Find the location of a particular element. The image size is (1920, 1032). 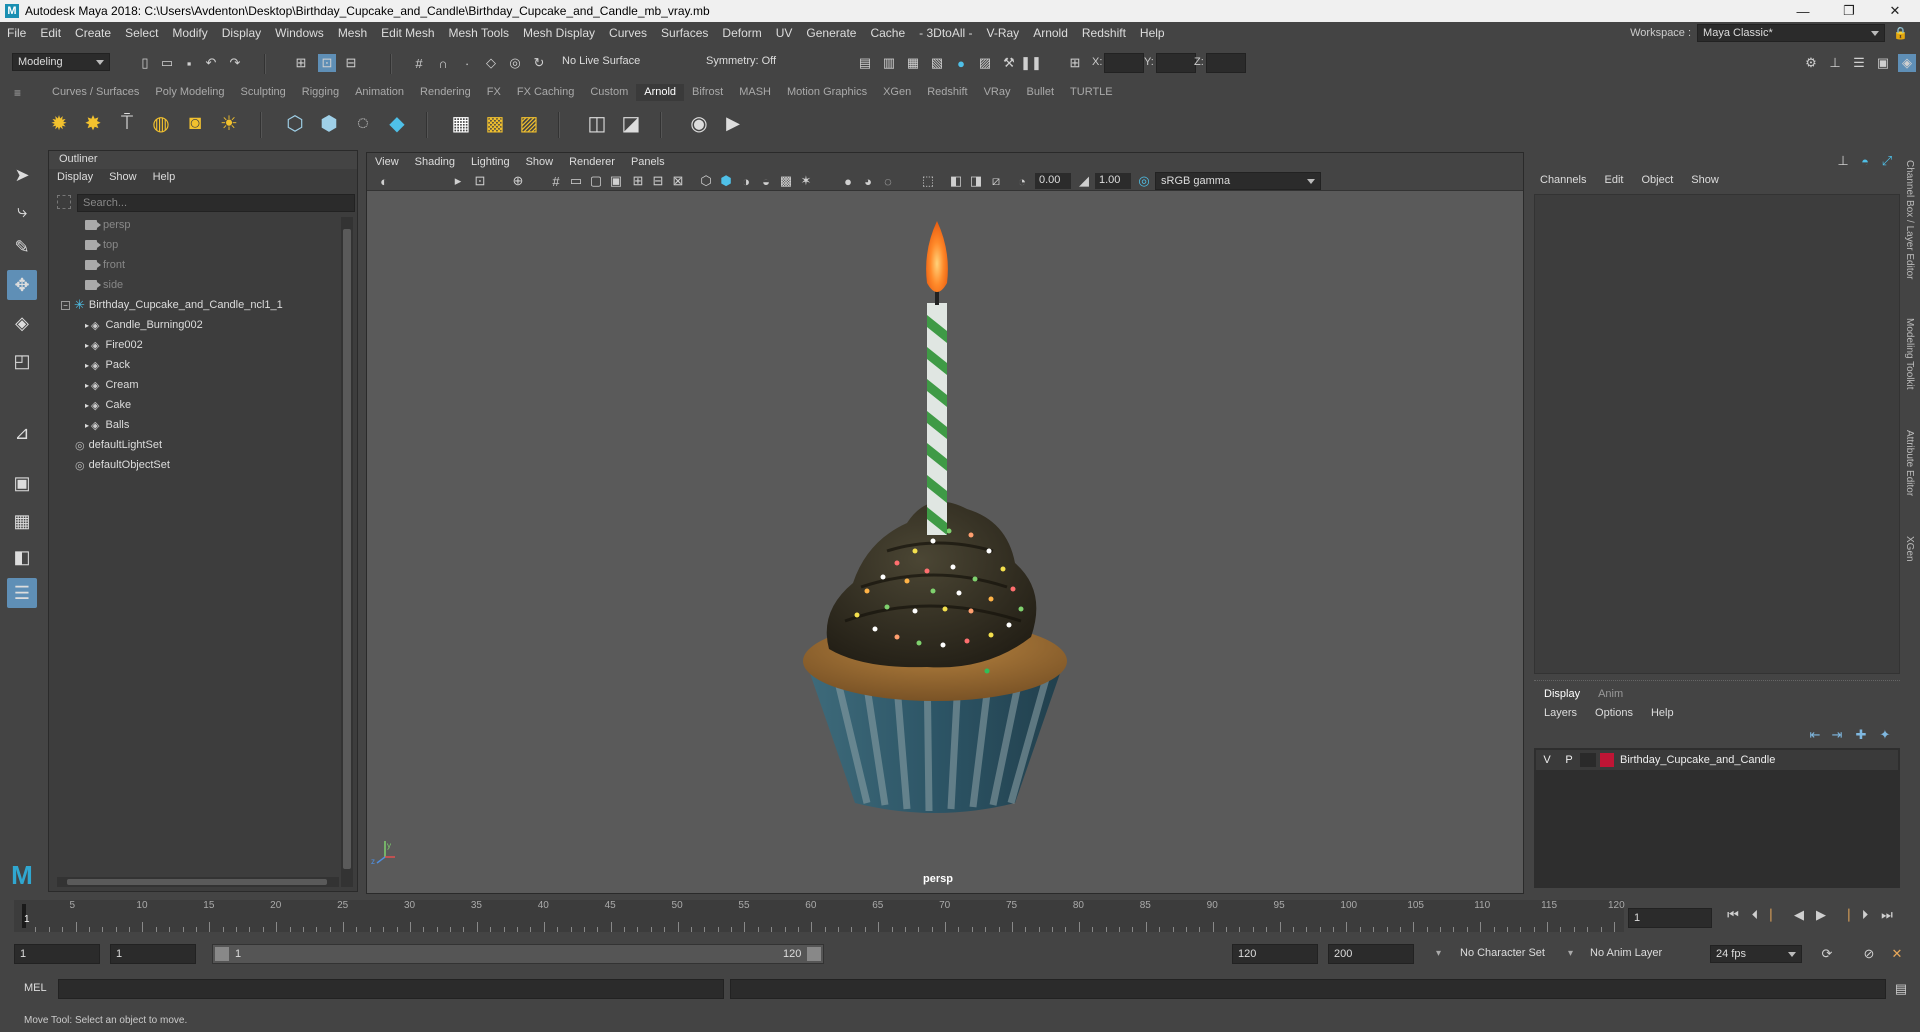

use-all-lights-icon: ▩ is located at coordinates (786, 181).